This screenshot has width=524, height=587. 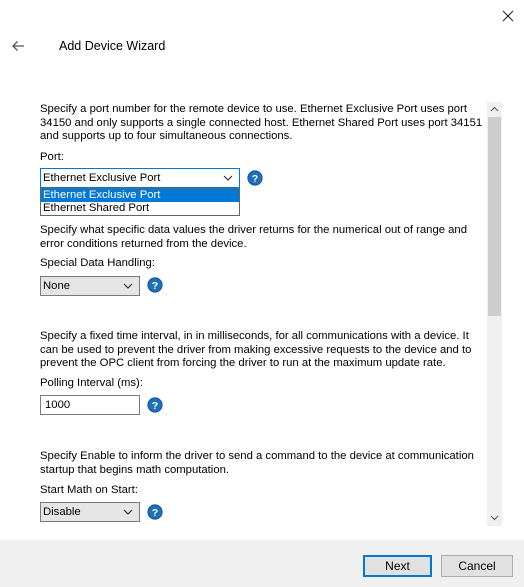 What do you see at coordinates (477, 566) in the screenshot?
I see `cancel-button: Cancel` at bounding box center [477, 566].